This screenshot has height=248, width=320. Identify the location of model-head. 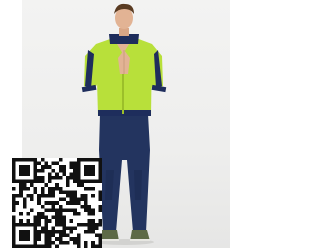
(124, 19).